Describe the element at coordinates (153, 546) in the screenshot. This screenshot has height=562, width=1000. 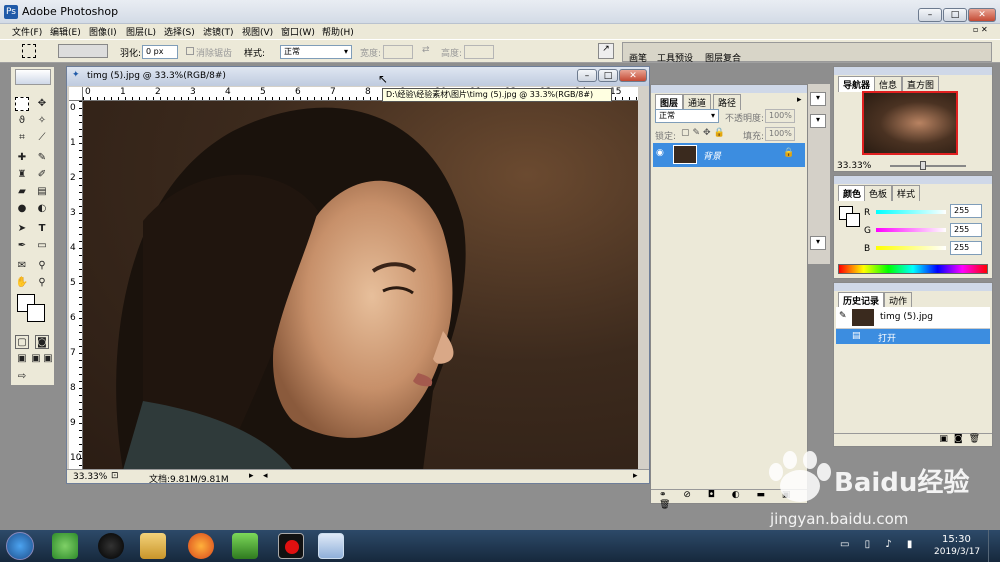
I see `file-explorer-icon` at that location.